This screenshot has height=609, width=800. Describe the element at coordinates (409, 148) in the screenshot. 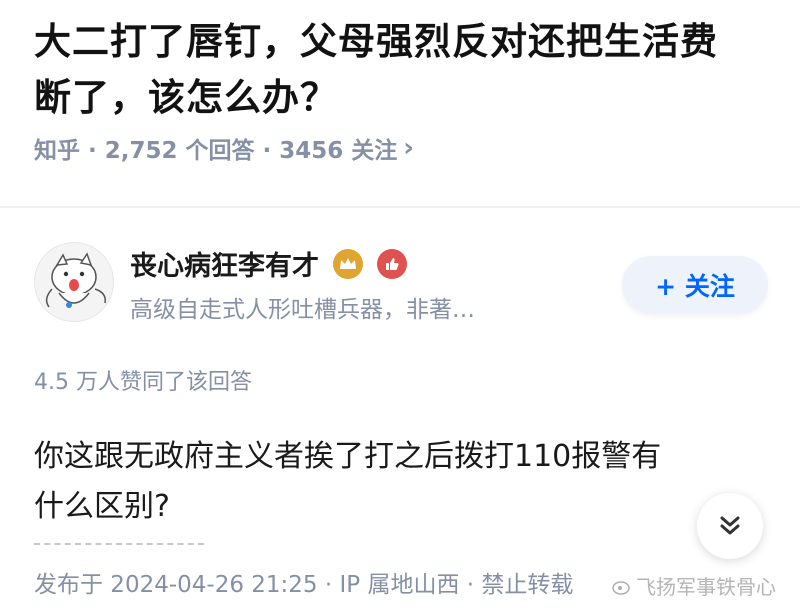

I see `chevron-right-icon: ›` at that location.